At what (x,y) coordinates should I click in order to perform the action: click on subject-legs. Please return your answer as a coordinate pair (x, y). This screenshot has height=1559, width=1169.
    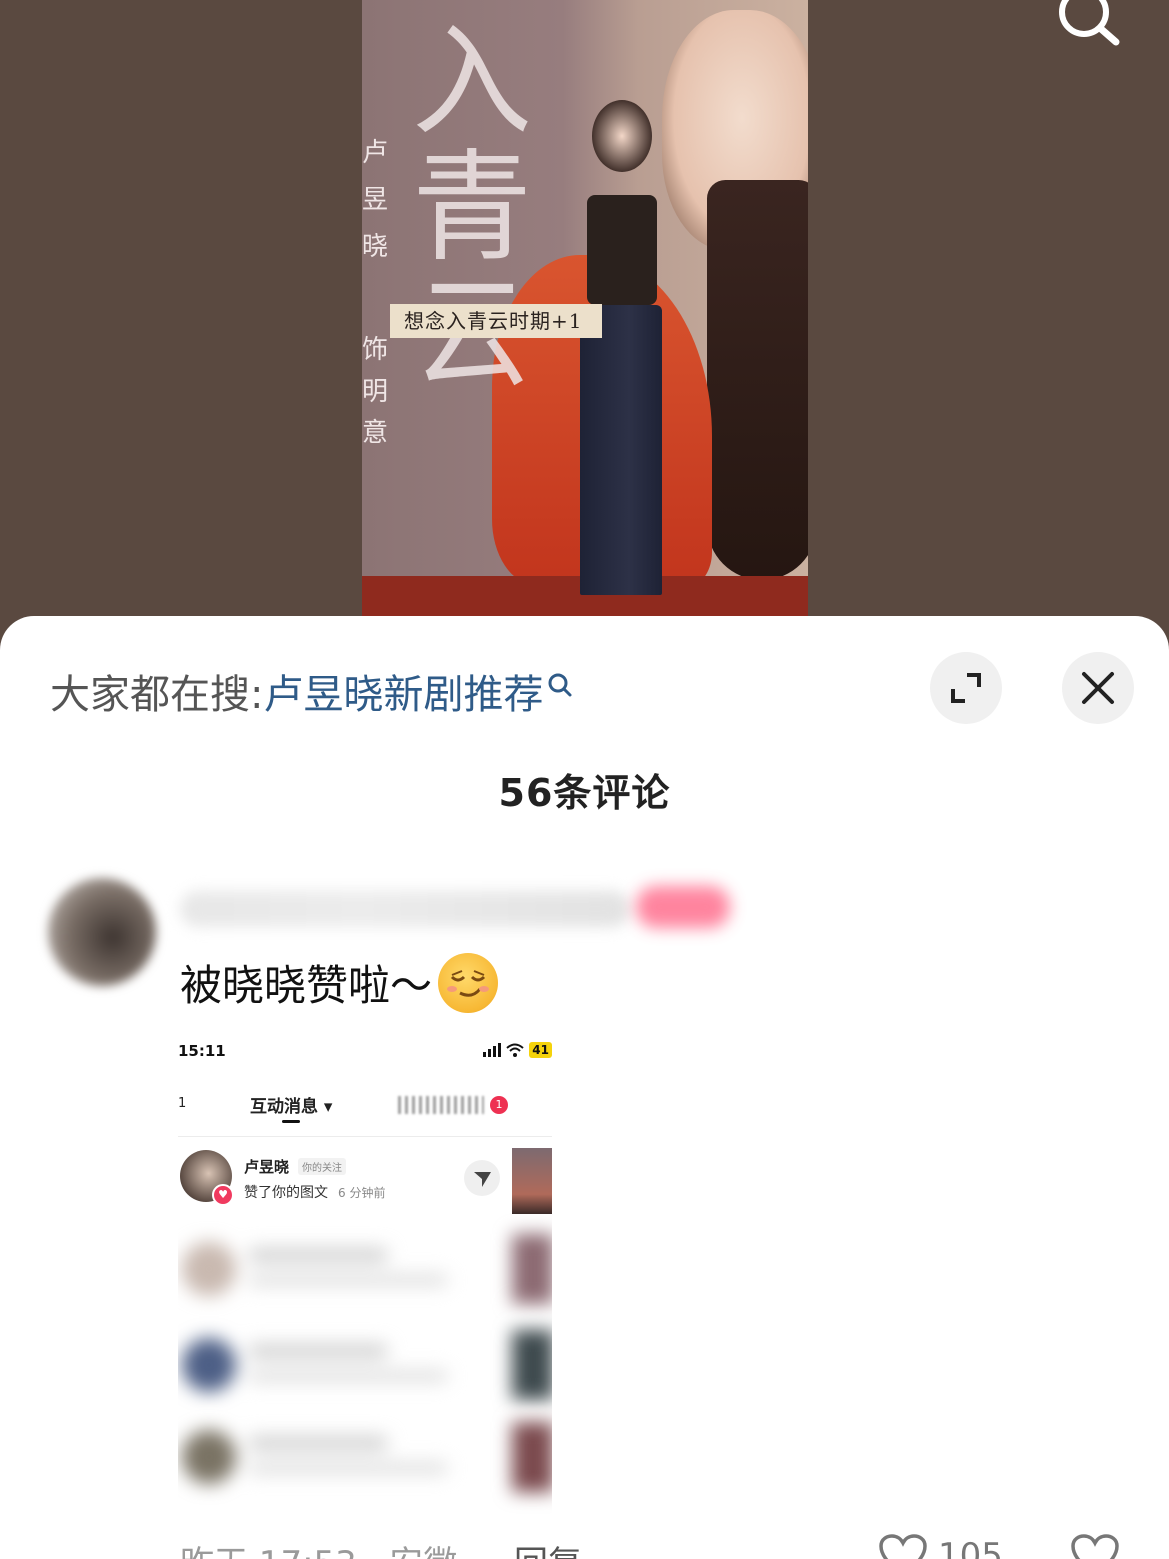
    Looking at the image, I should click on (621, 450).